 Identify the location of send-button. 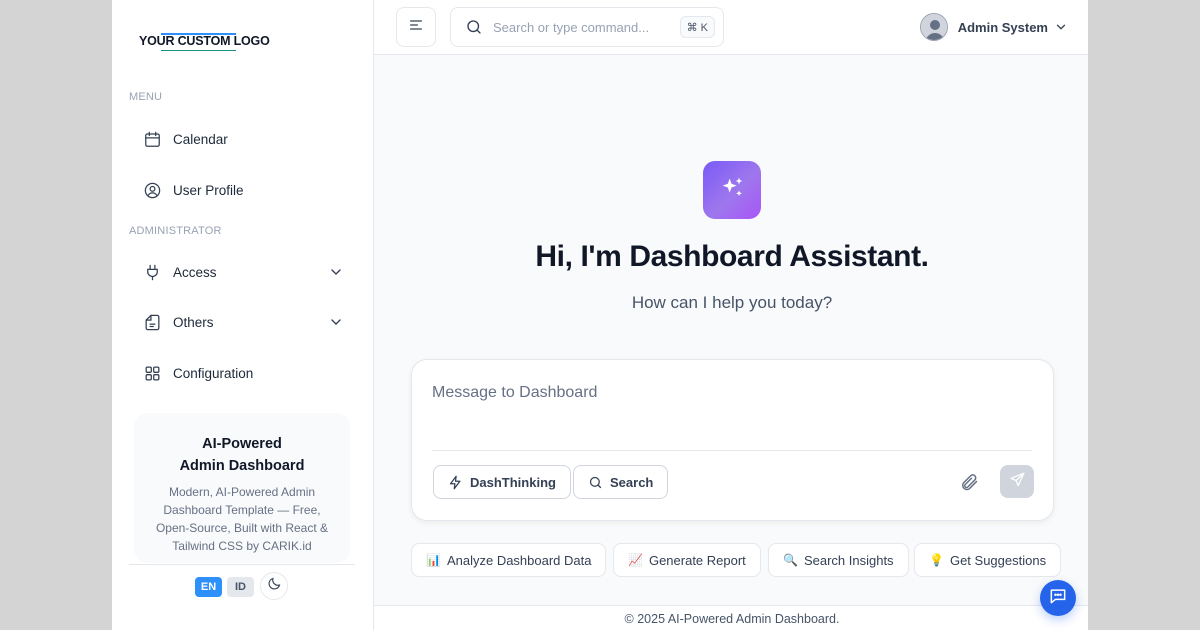
(1017, 481).